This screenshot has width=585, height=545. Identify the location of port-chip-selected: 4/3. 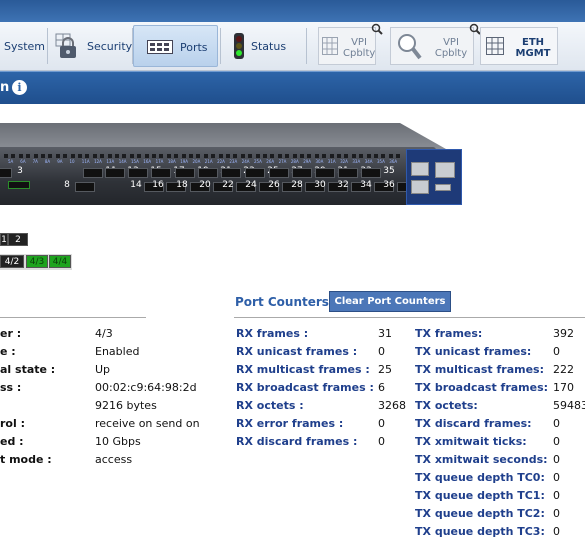
(37, 261).